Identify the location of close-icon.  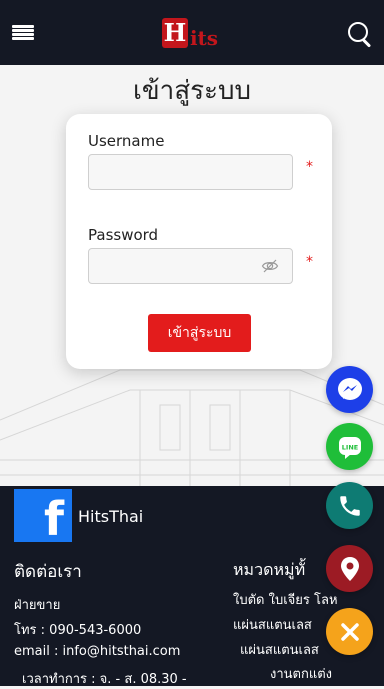
(349, 631).